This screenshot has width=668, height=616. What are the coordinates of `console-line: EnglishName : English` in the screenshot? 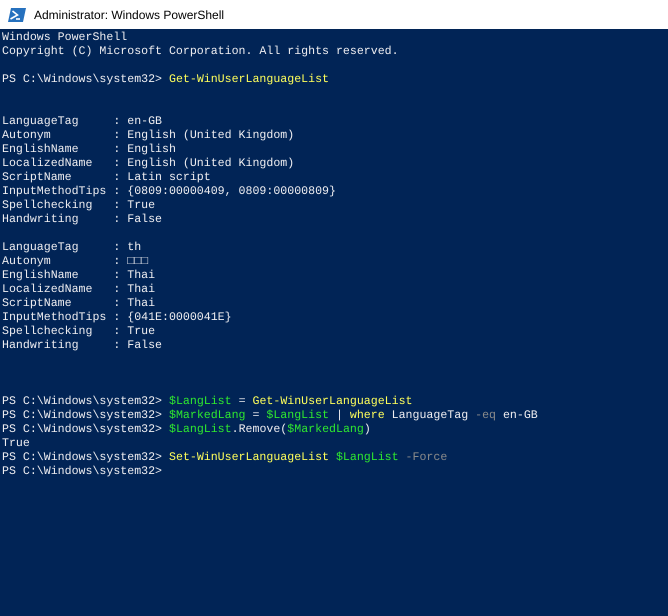 It's located at (89, 150).